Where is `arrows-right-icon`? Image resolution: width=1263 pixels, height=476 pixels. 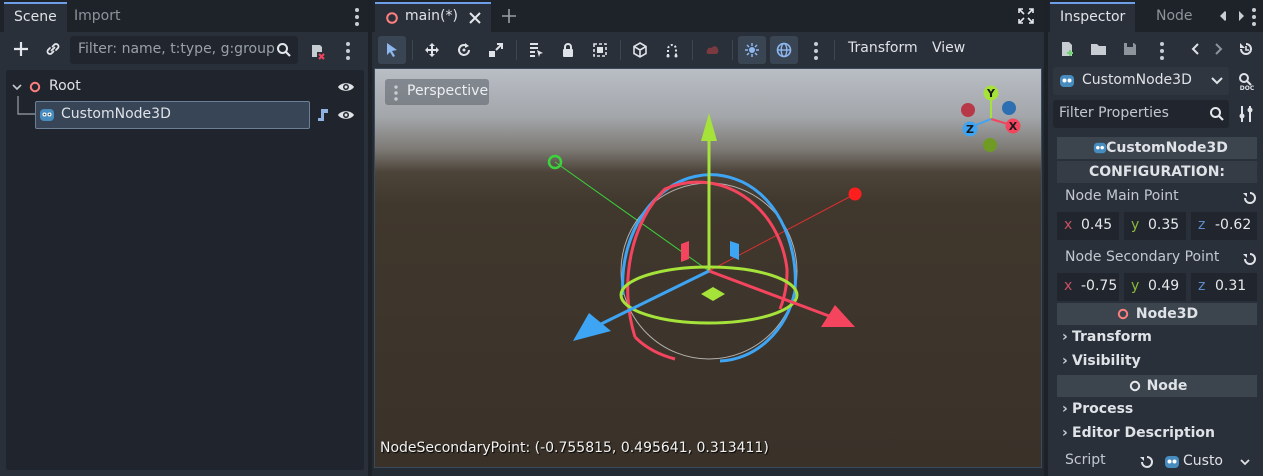 arrows-right-icon is located at coordinates (1240, 16).